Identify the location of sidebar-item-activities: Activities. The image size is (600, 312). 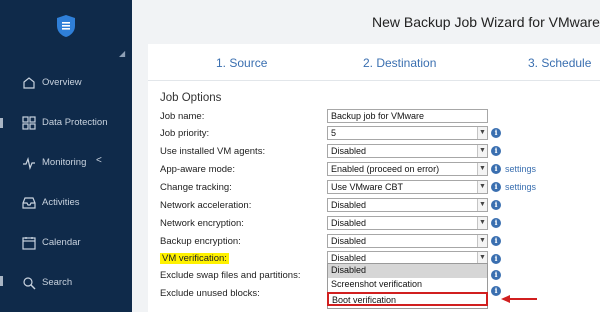
(66, 204).